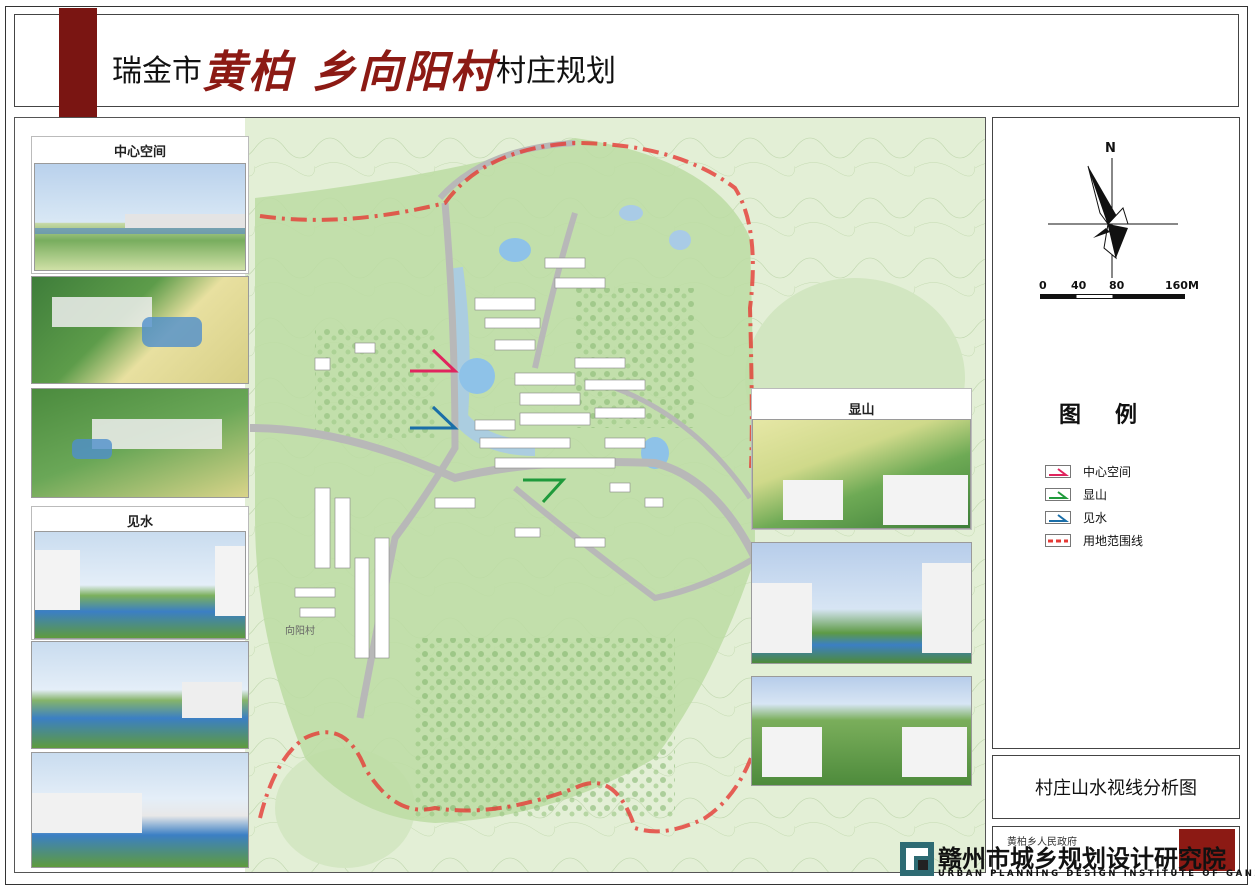 The width and height of the screenshot is (1255, 891). I want to click on legend-title: 图例, so click(1115, 415).